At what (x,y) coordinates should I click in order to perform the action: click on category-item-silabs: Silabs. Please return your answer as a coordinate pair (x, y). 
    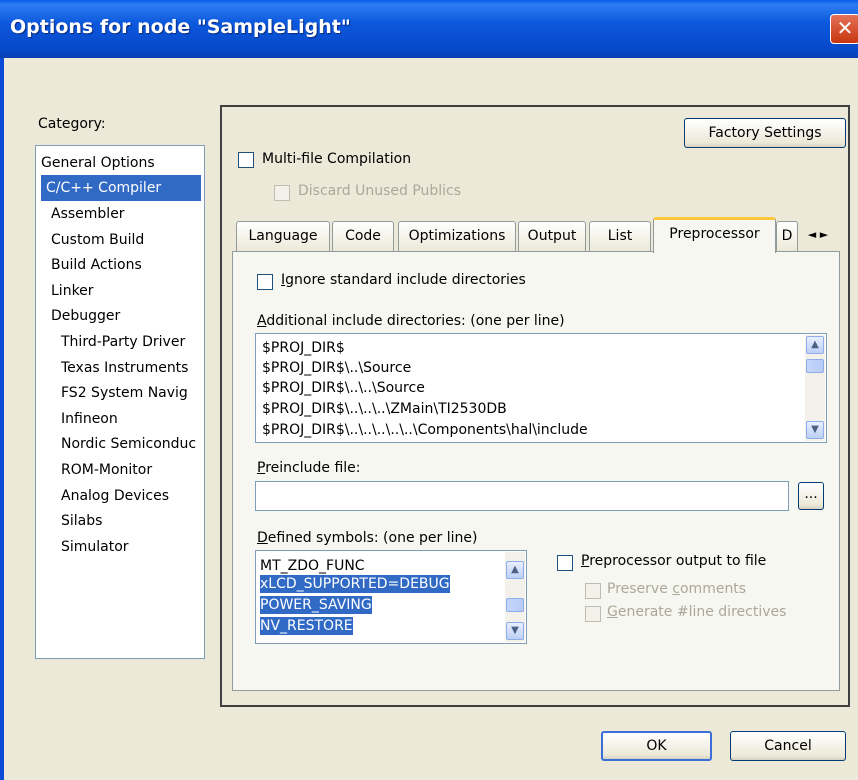
    Looking at the image, I should click on (81, 521).